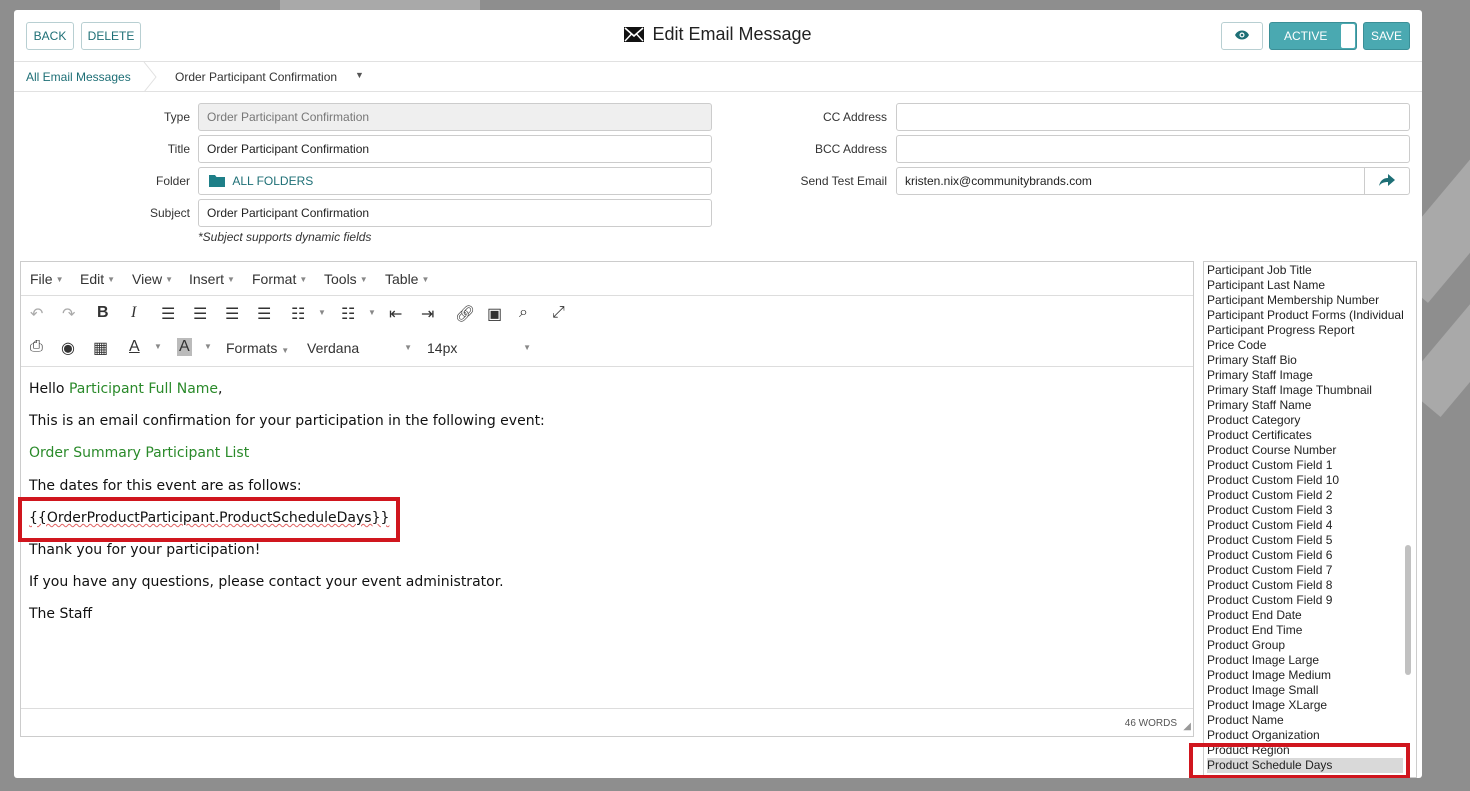 The width and height of the screenshot is (1470, 791). I want to click on outdent-icon: ⇤, so click(395, 314).